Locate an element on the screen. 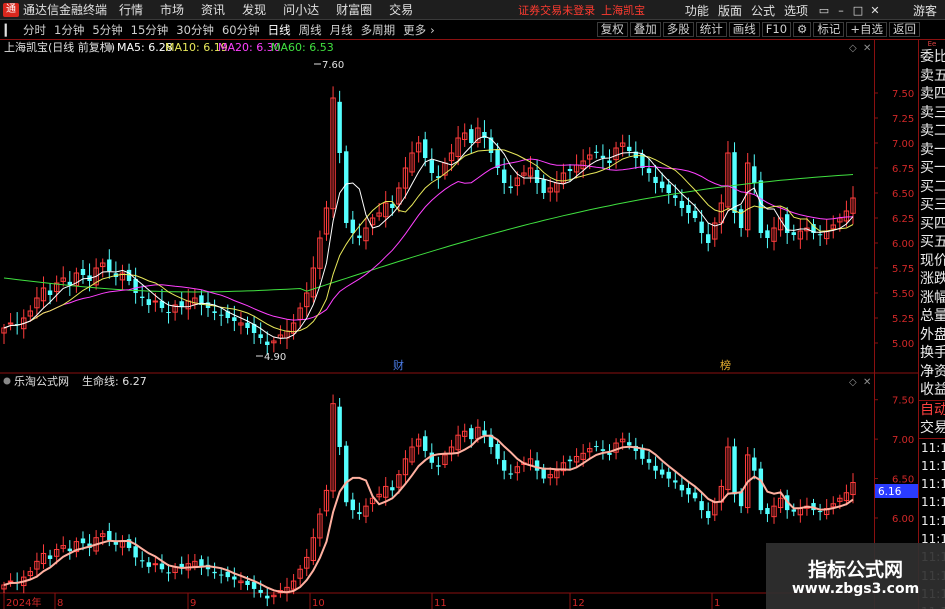  tab-timeshare: 分时 is located at coordinates (34, 30).